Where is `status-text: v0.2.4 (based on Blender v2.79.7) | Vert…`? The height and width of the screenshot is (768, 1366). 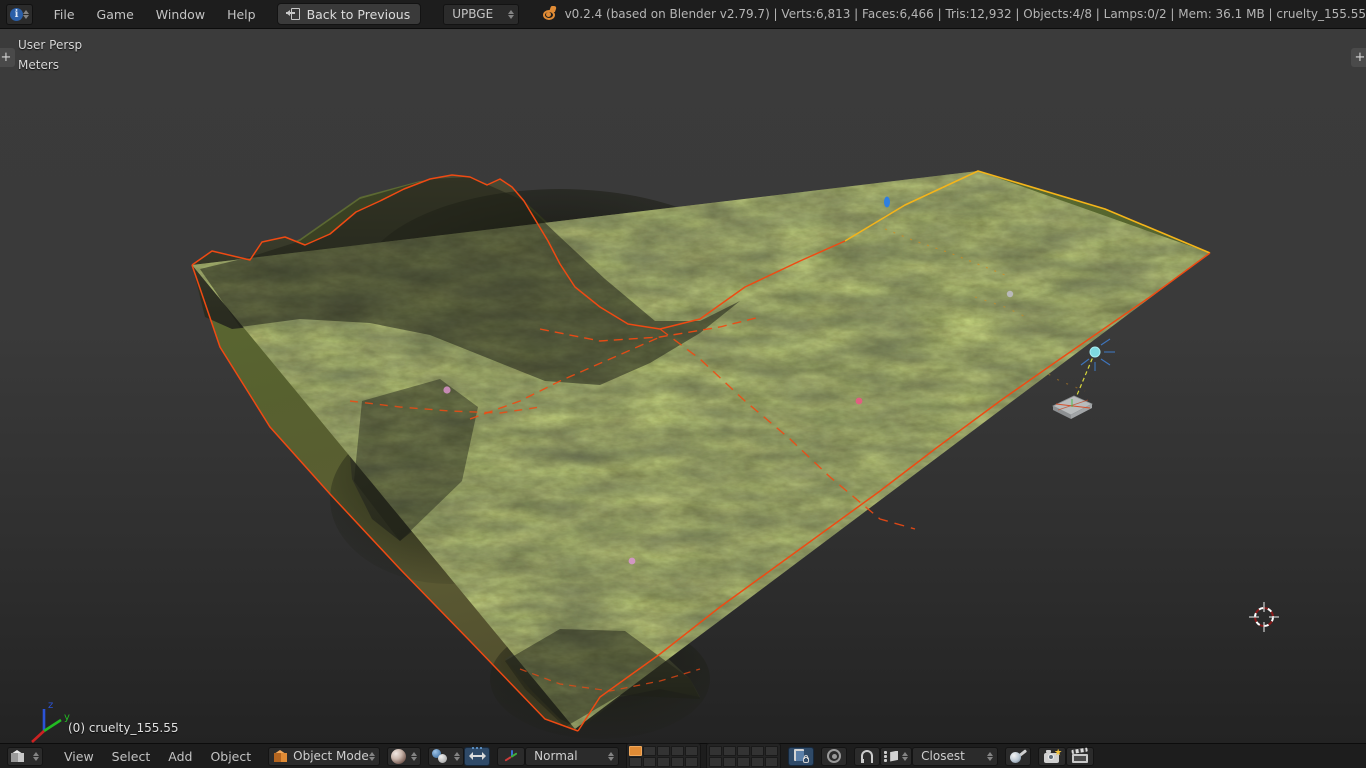
status-text: v0.2.4 (based on Blender v2.79.7) | Vert… is located at coordinates (965, 14).